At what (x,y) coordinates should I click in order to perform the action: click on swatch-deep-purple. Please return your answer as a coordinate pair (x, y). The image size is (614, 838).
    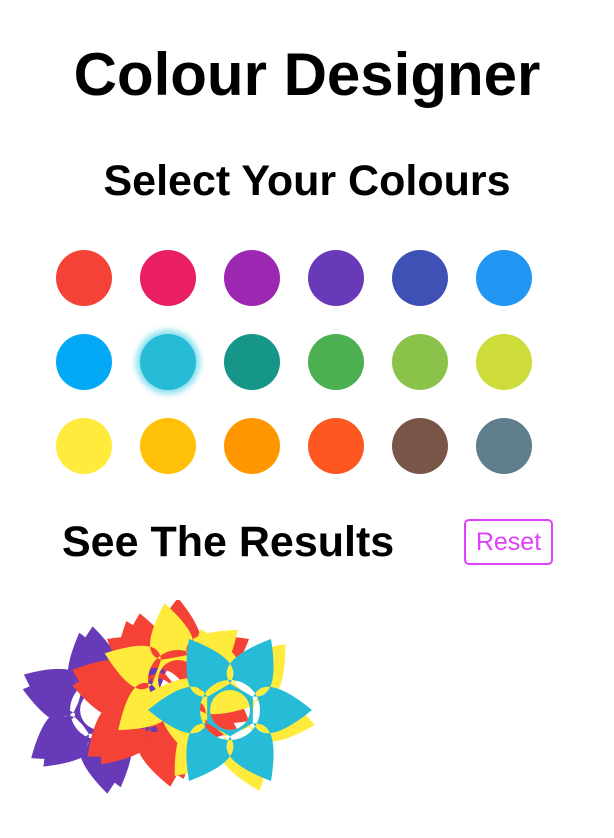
    Looking at the image, I should click on (336, 278).